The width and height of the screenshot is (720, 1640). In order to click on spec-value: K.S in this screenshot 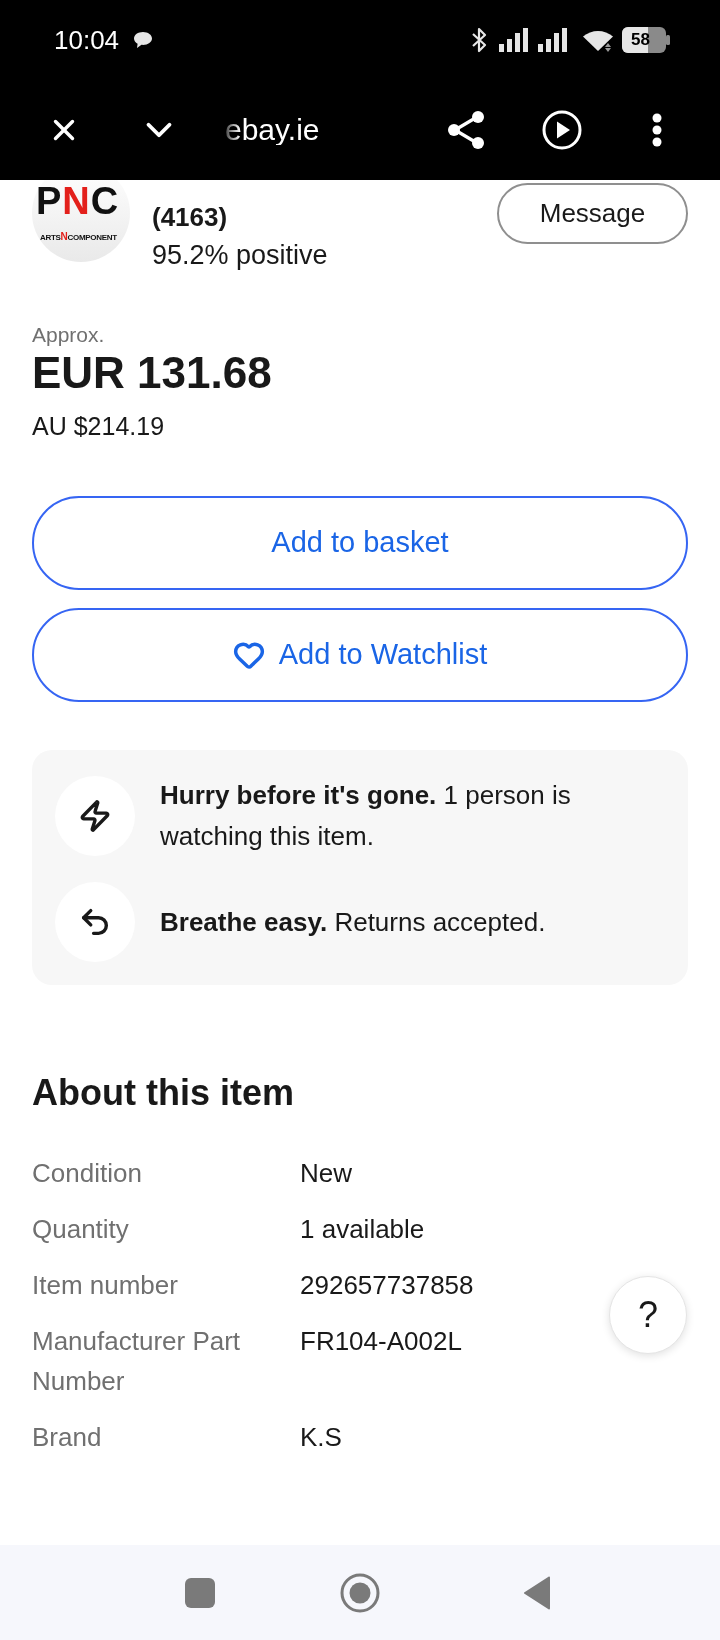, I will do `click(321, 1437)`.